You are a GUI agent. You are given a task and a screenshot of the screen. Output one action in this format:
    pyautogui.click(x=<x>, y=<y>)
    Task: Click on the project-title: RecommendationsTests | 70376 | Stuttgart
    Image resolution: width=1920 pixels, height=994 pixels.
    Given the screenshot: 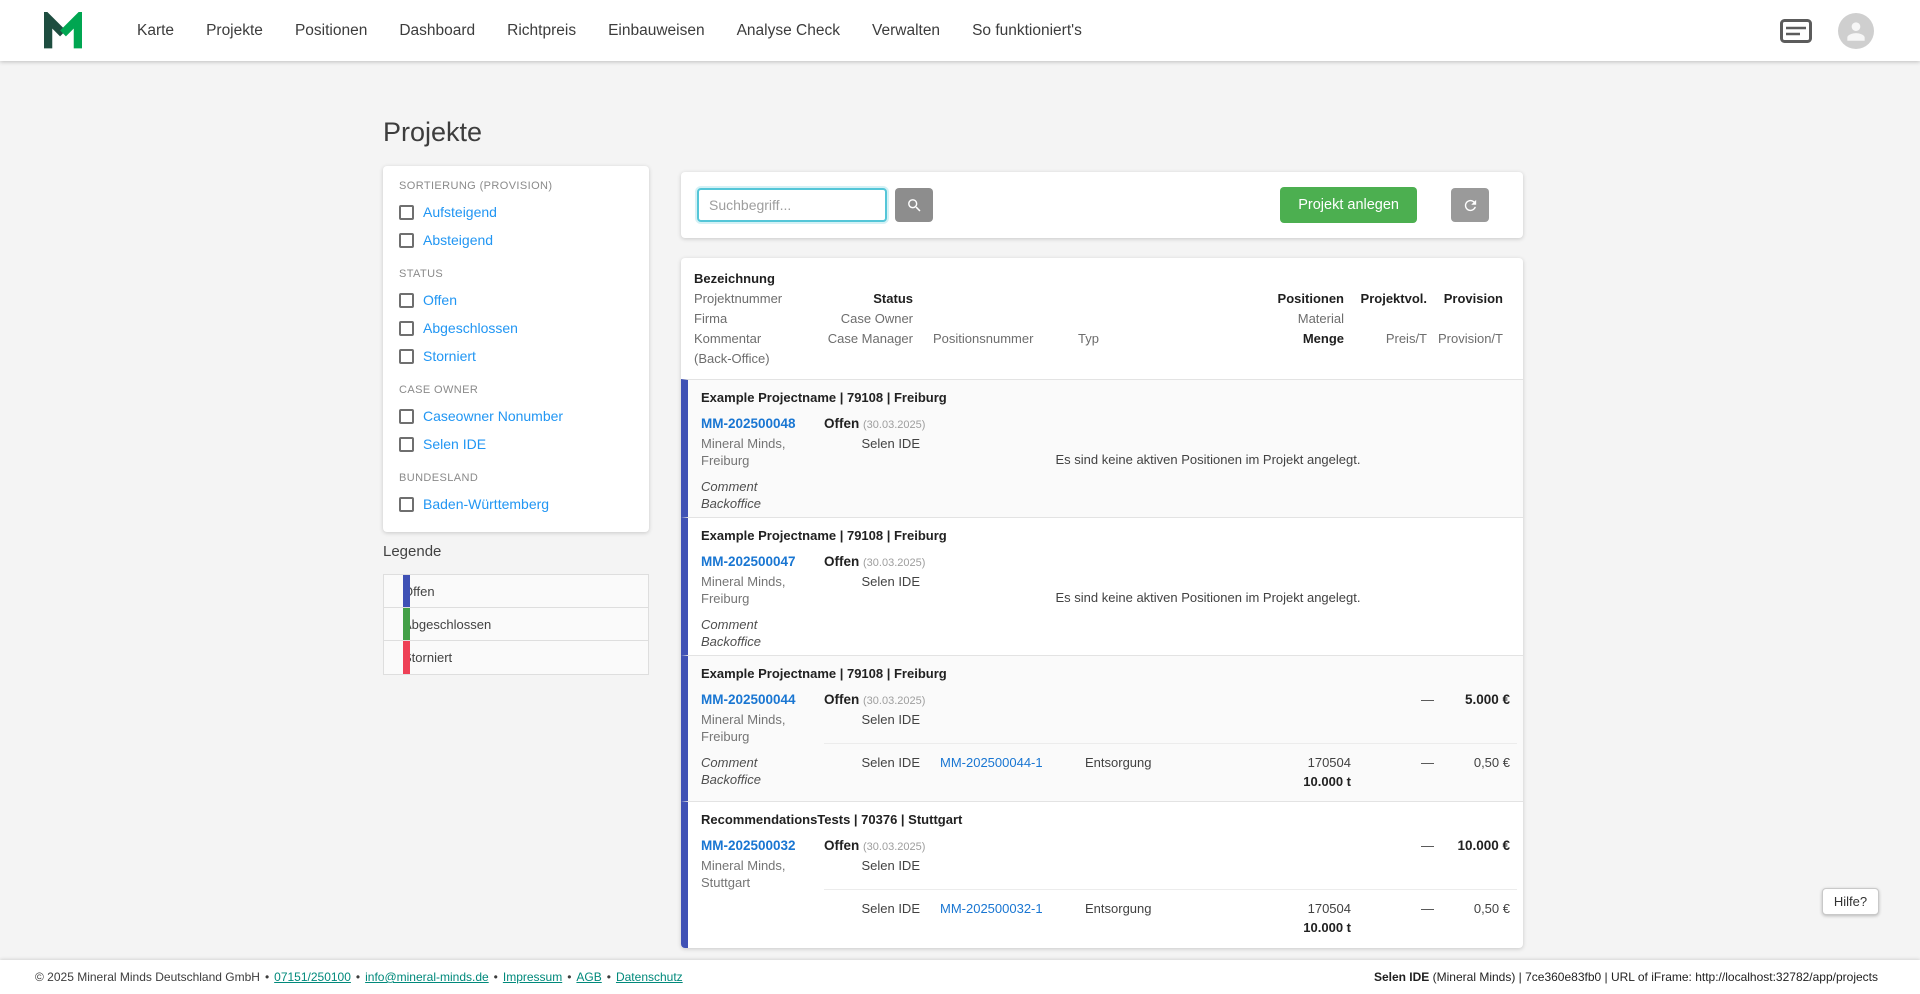 What is the action you would take?
    pyautogui.click(x=832, y=819)
    